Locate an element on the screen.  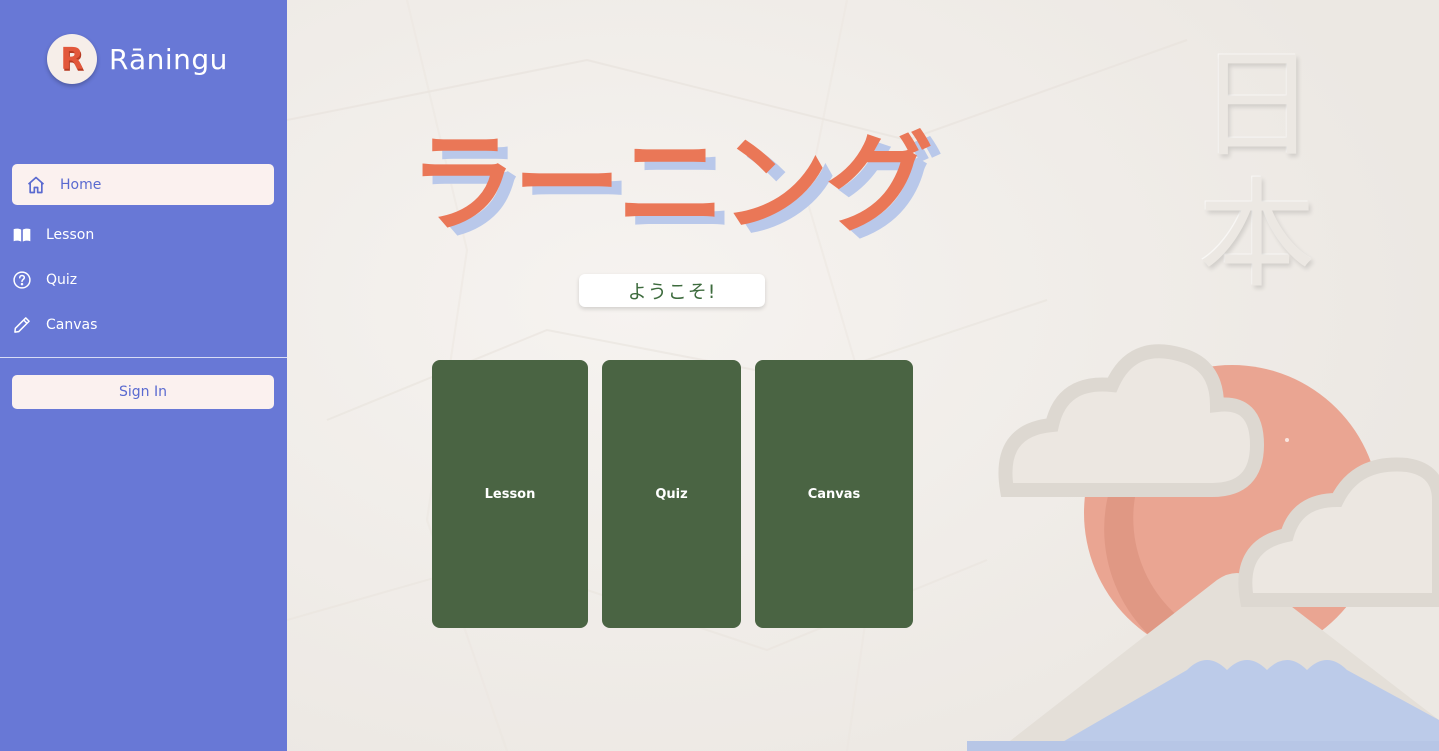
kanji-char-hon: 本 is located at coordinates (1256, 235).